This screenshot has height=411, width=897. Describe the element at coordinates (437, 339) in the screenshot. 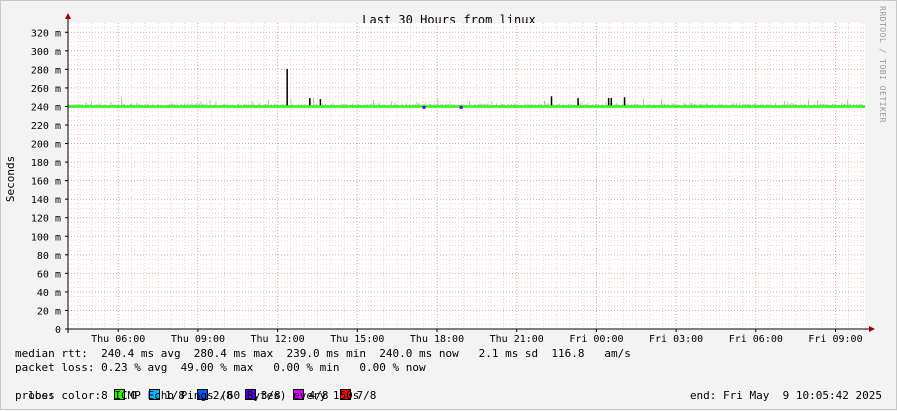

I see `x-tick-label: Thu 18:00` at that location.